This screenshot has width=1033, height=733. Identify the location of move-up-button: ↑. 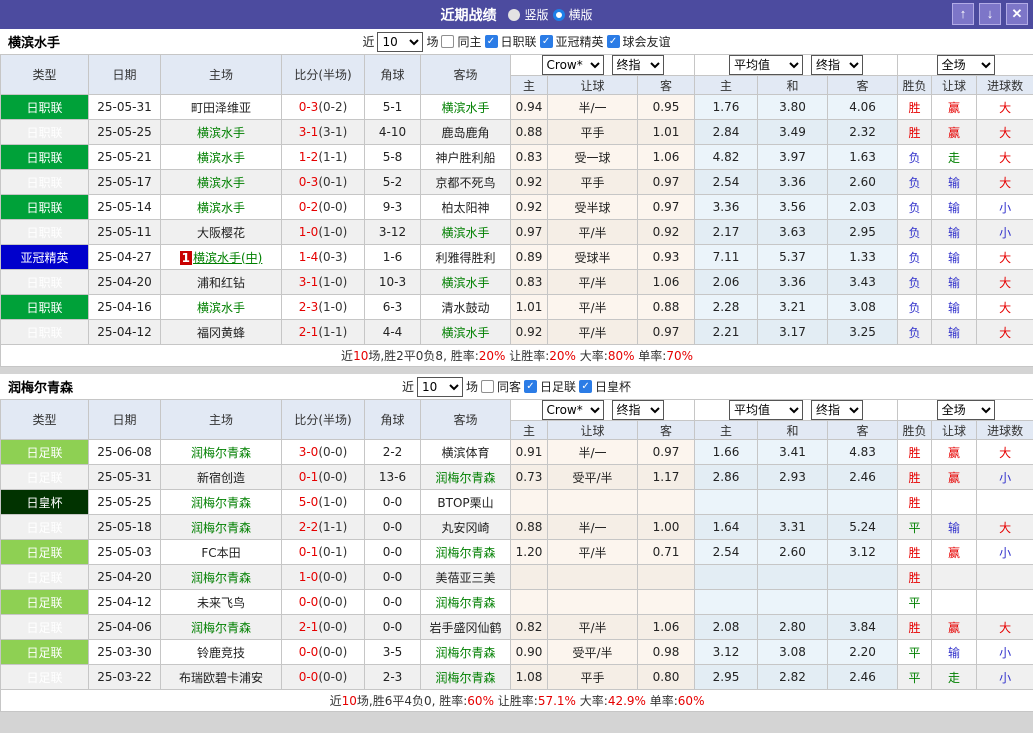
(963, 14).